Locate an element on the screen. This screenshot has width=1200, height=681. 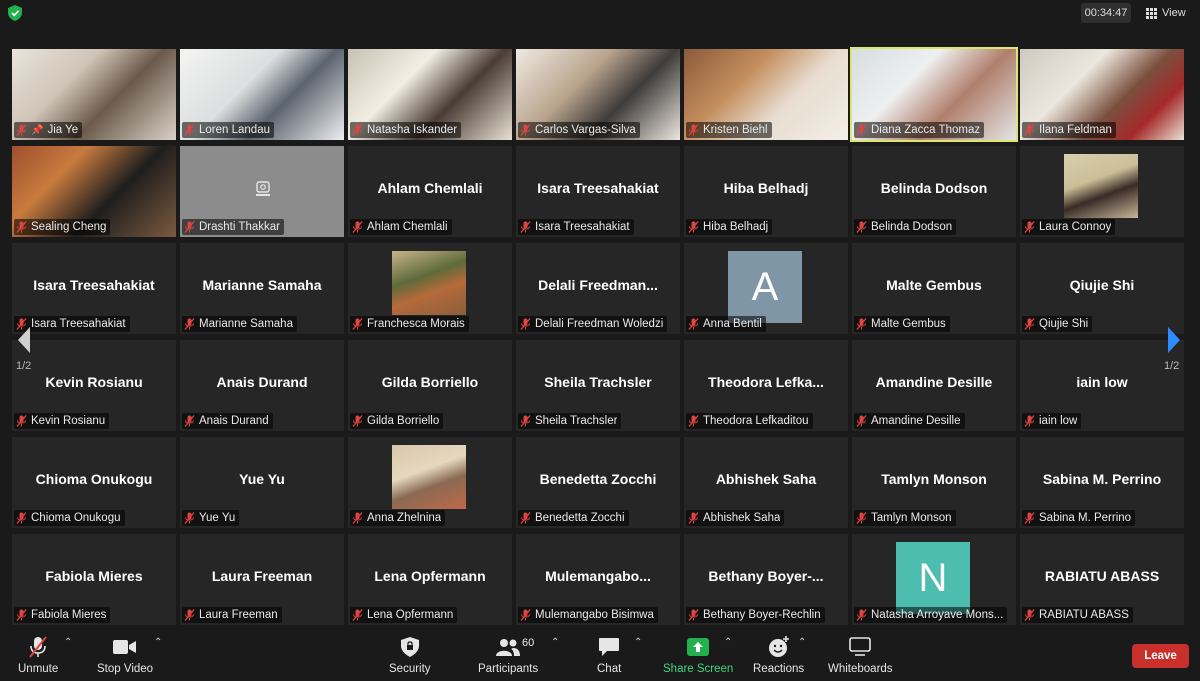
reactions-button: Reactions is located at coordinates (778, 655).